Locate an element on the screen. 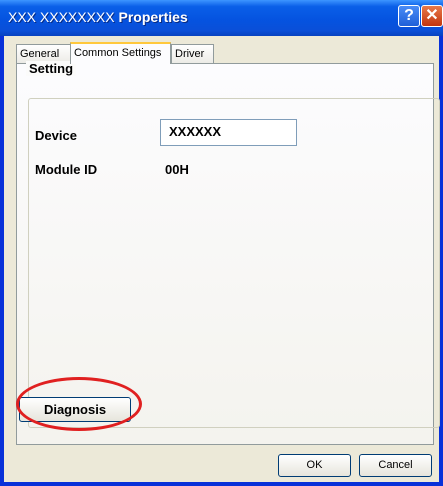 The width and height of the screenshot is (443, 486). title-bar: XXX XXXXXXXX Properties ? ✕ is located at coordinates (221, 18).